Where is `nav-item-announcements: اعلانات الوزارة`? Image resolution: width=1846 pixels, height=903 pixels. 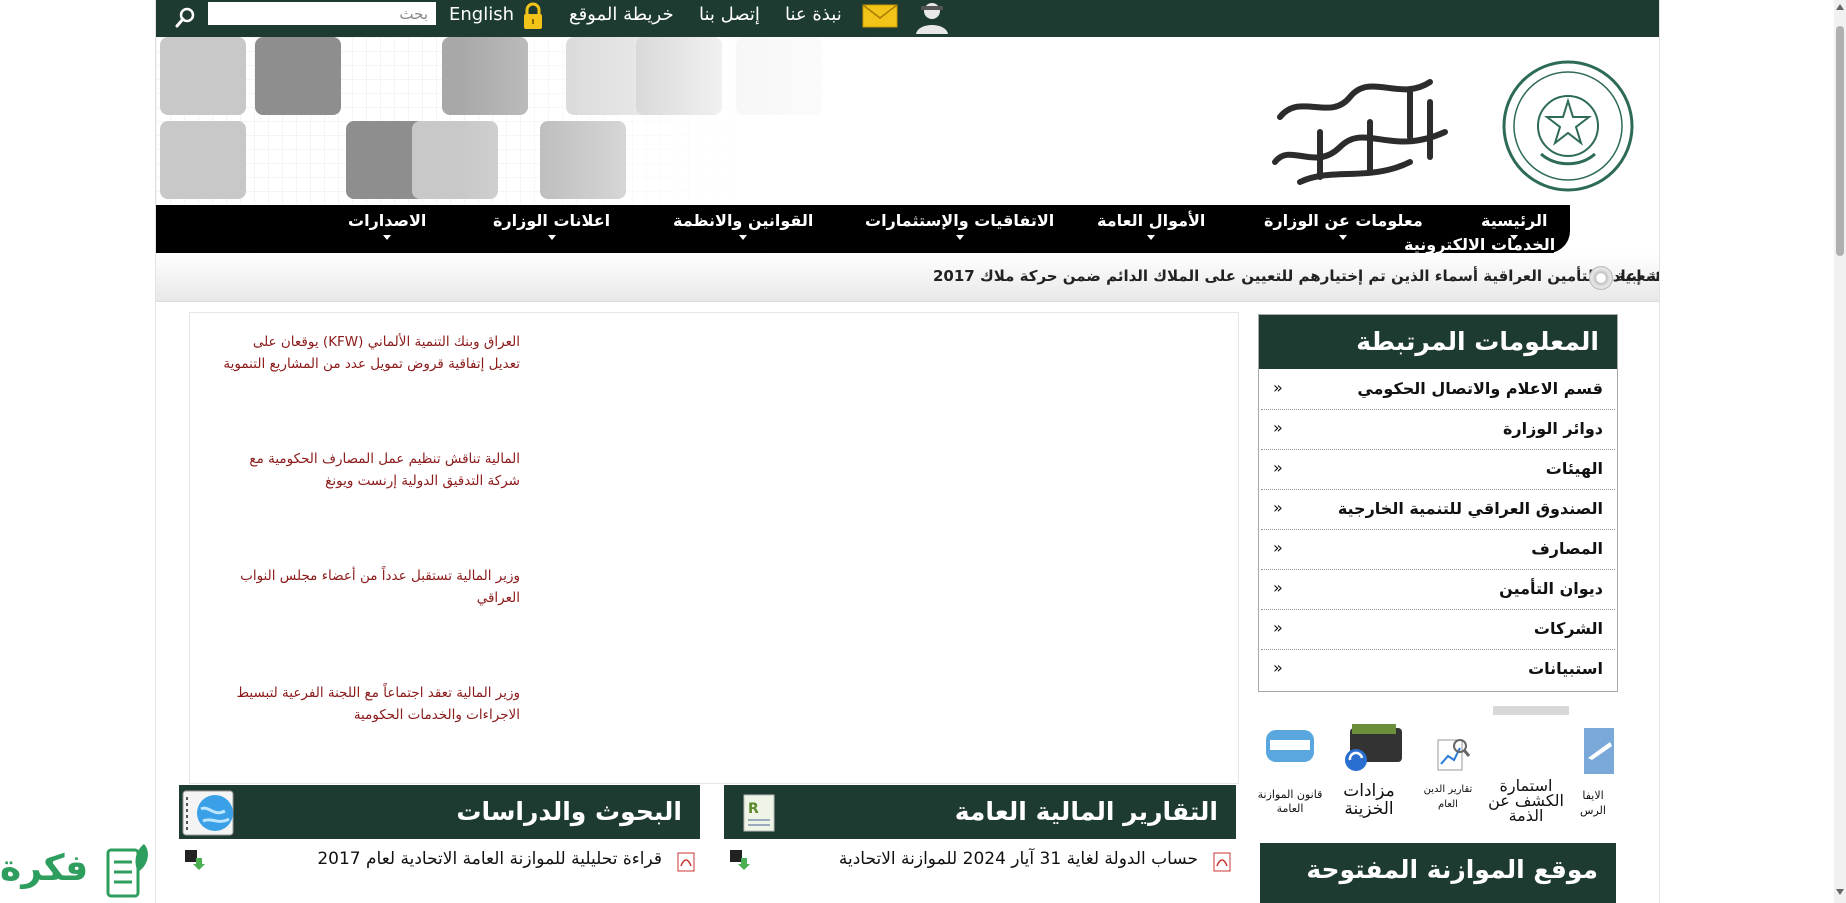
nav-item-announcements: اعلانات الوزارة is located at coordinates (551, 225).